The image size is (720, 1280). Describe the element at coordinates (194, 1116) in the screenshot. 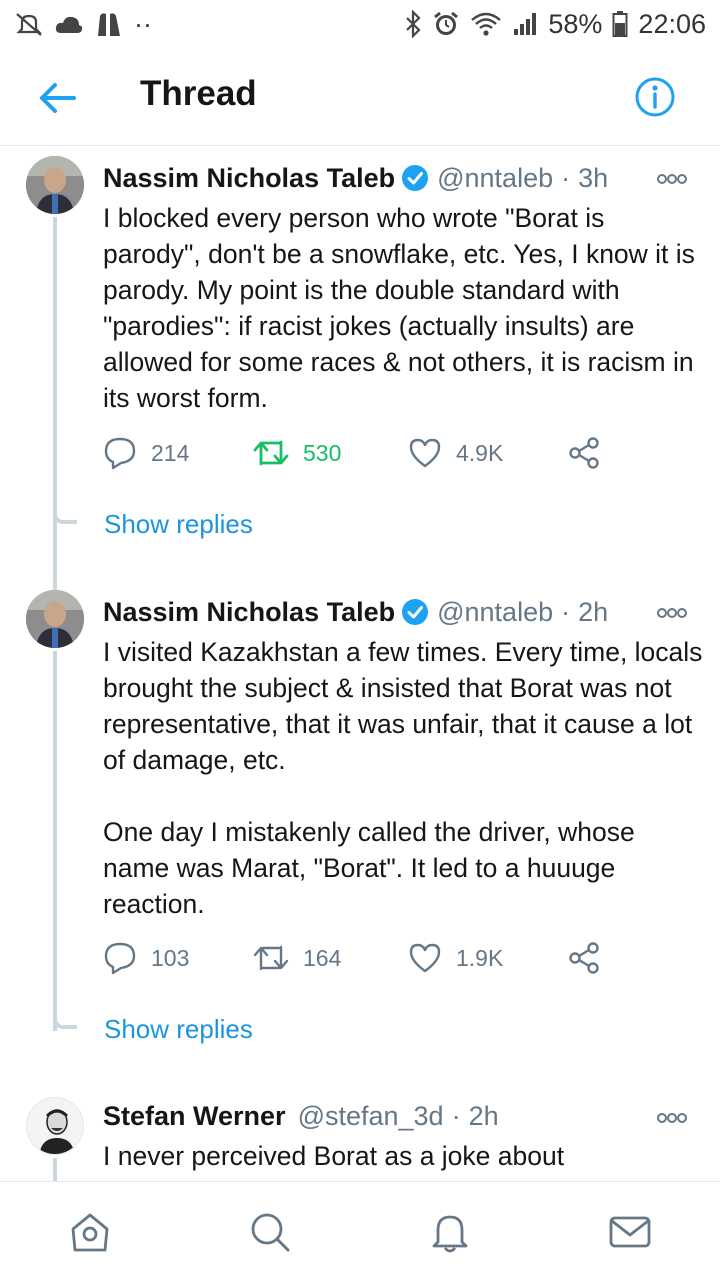

I see `author-name: Stefan Werner` at that location.